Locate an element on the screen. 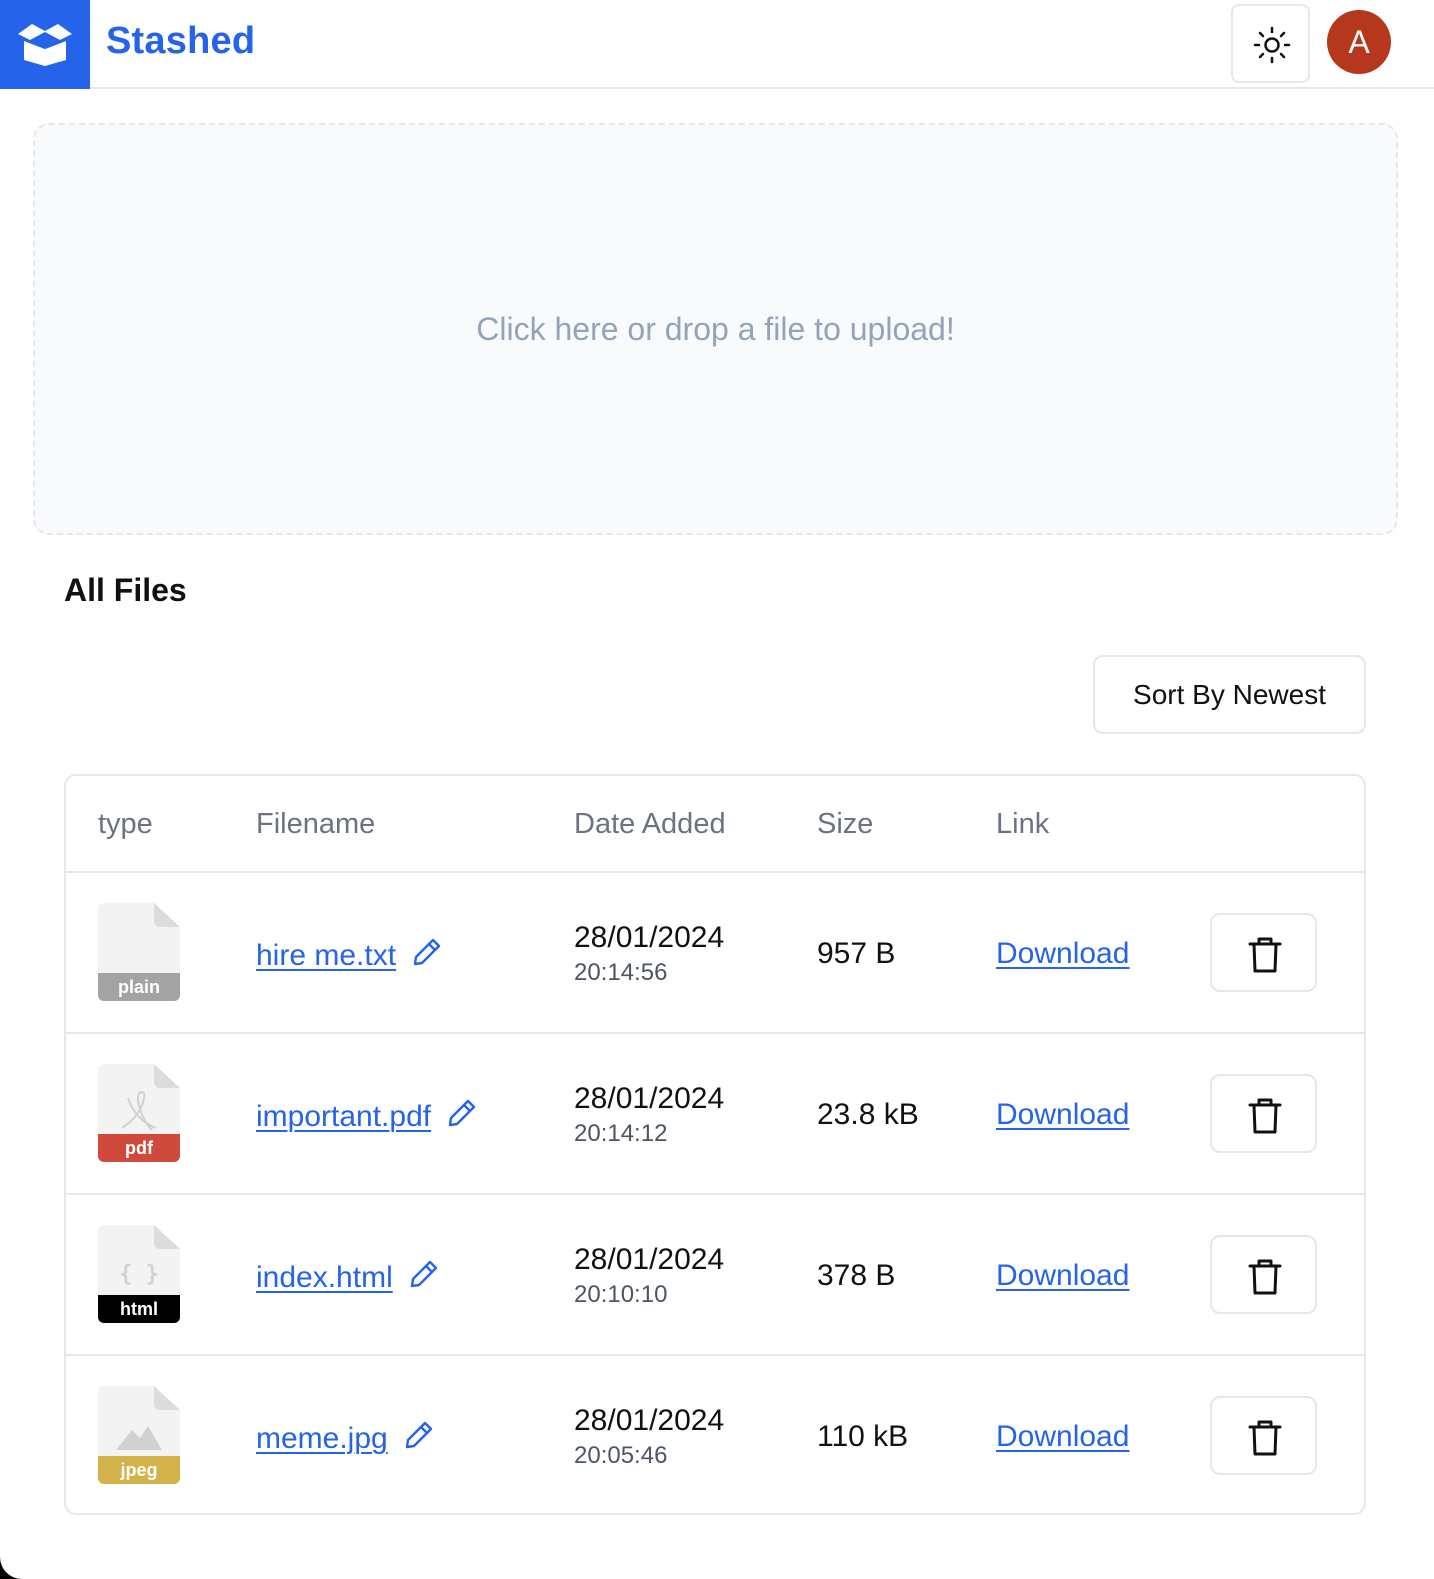 This screenshot has width=1434, height=1579. section-title: All Files is located at coordinates (125, 590).